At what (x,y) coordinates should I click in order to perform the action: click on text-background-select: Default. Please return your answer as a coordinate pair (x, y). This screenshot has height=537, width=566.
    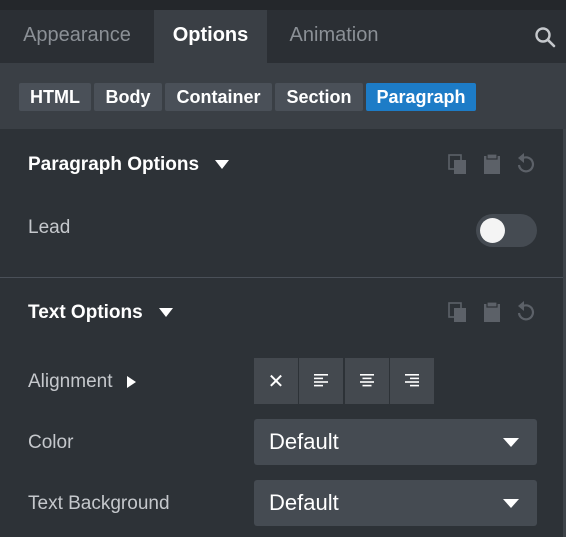
    Looking at the image, I should click on (395, 503).